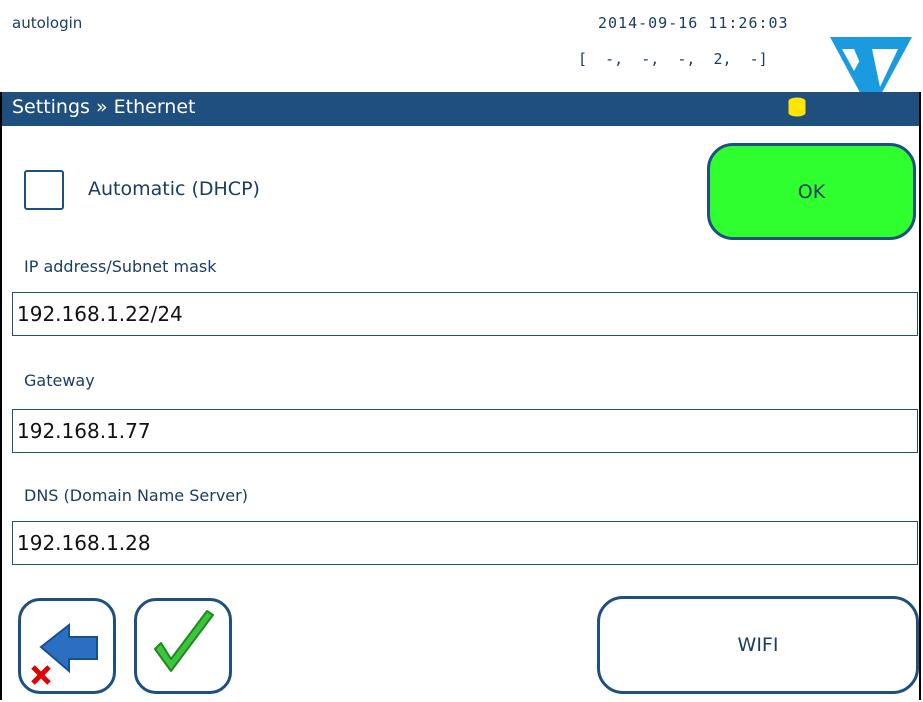 The image size is (923, 702). Describe the element at coordinates (465, 431) in the screenshot. I see `gateway-input: 192.168.1.77` at that location.